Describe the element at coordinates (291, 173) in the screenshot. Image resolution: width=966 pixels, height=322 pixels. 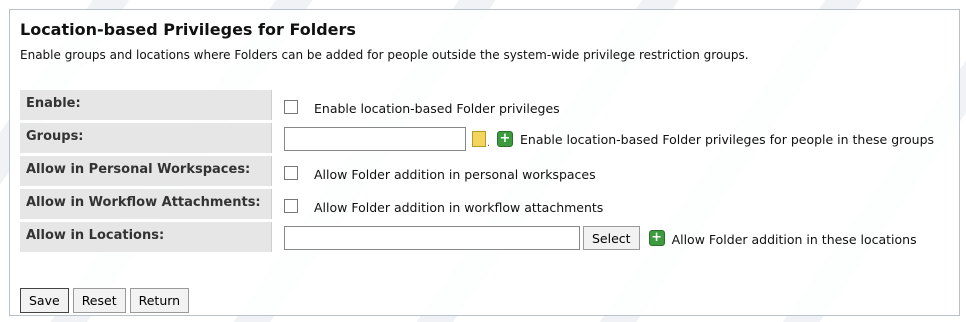
I see `personal-checkbox` at that location.